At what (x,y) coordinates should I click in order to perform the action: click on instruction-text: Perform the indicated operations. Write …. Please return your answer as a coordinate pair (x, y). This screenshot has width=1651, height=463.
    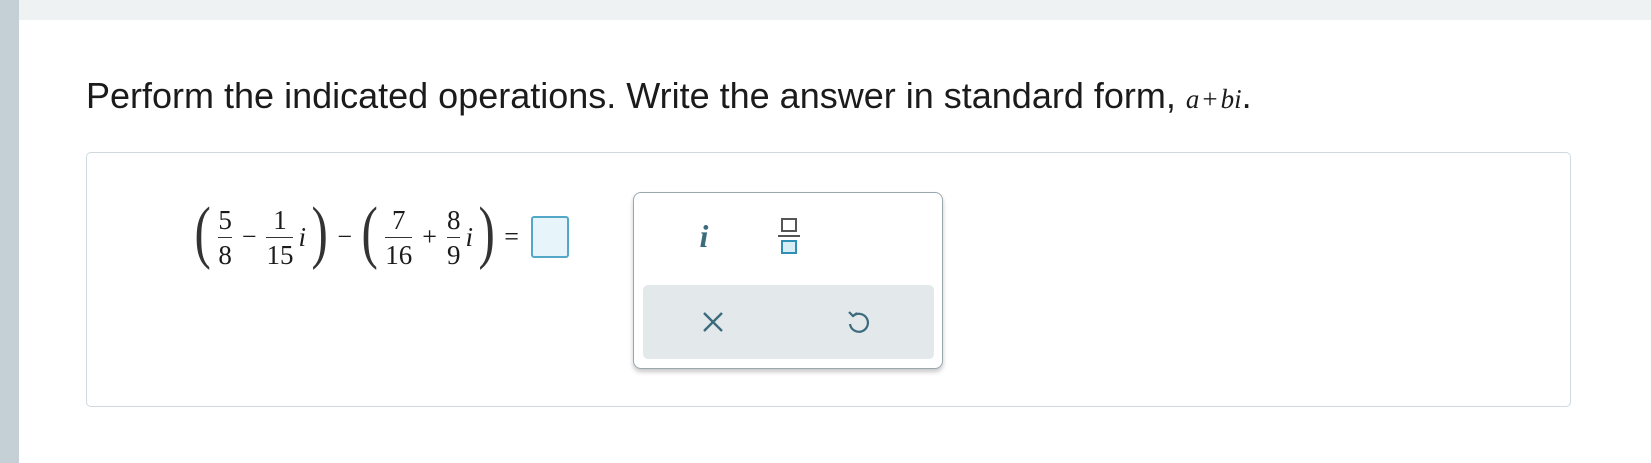
    Looking at the image, I should click on (631, 95).